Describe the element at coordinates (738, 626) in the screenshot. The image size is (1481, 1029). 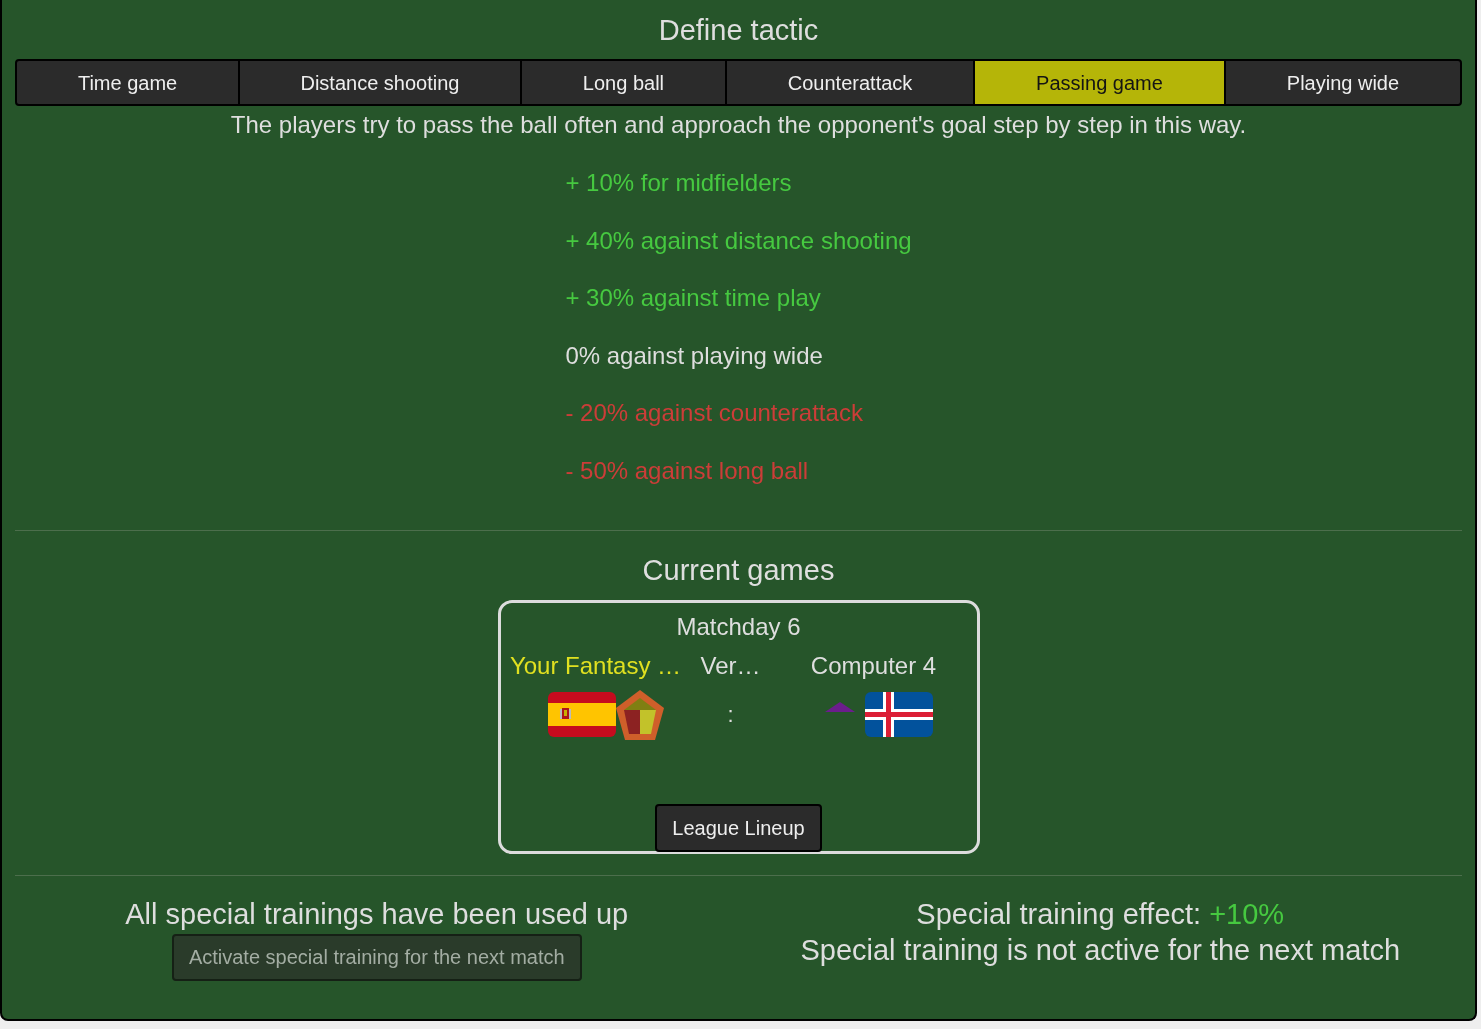
I see `matchday-label: Matchday 6` at that location.